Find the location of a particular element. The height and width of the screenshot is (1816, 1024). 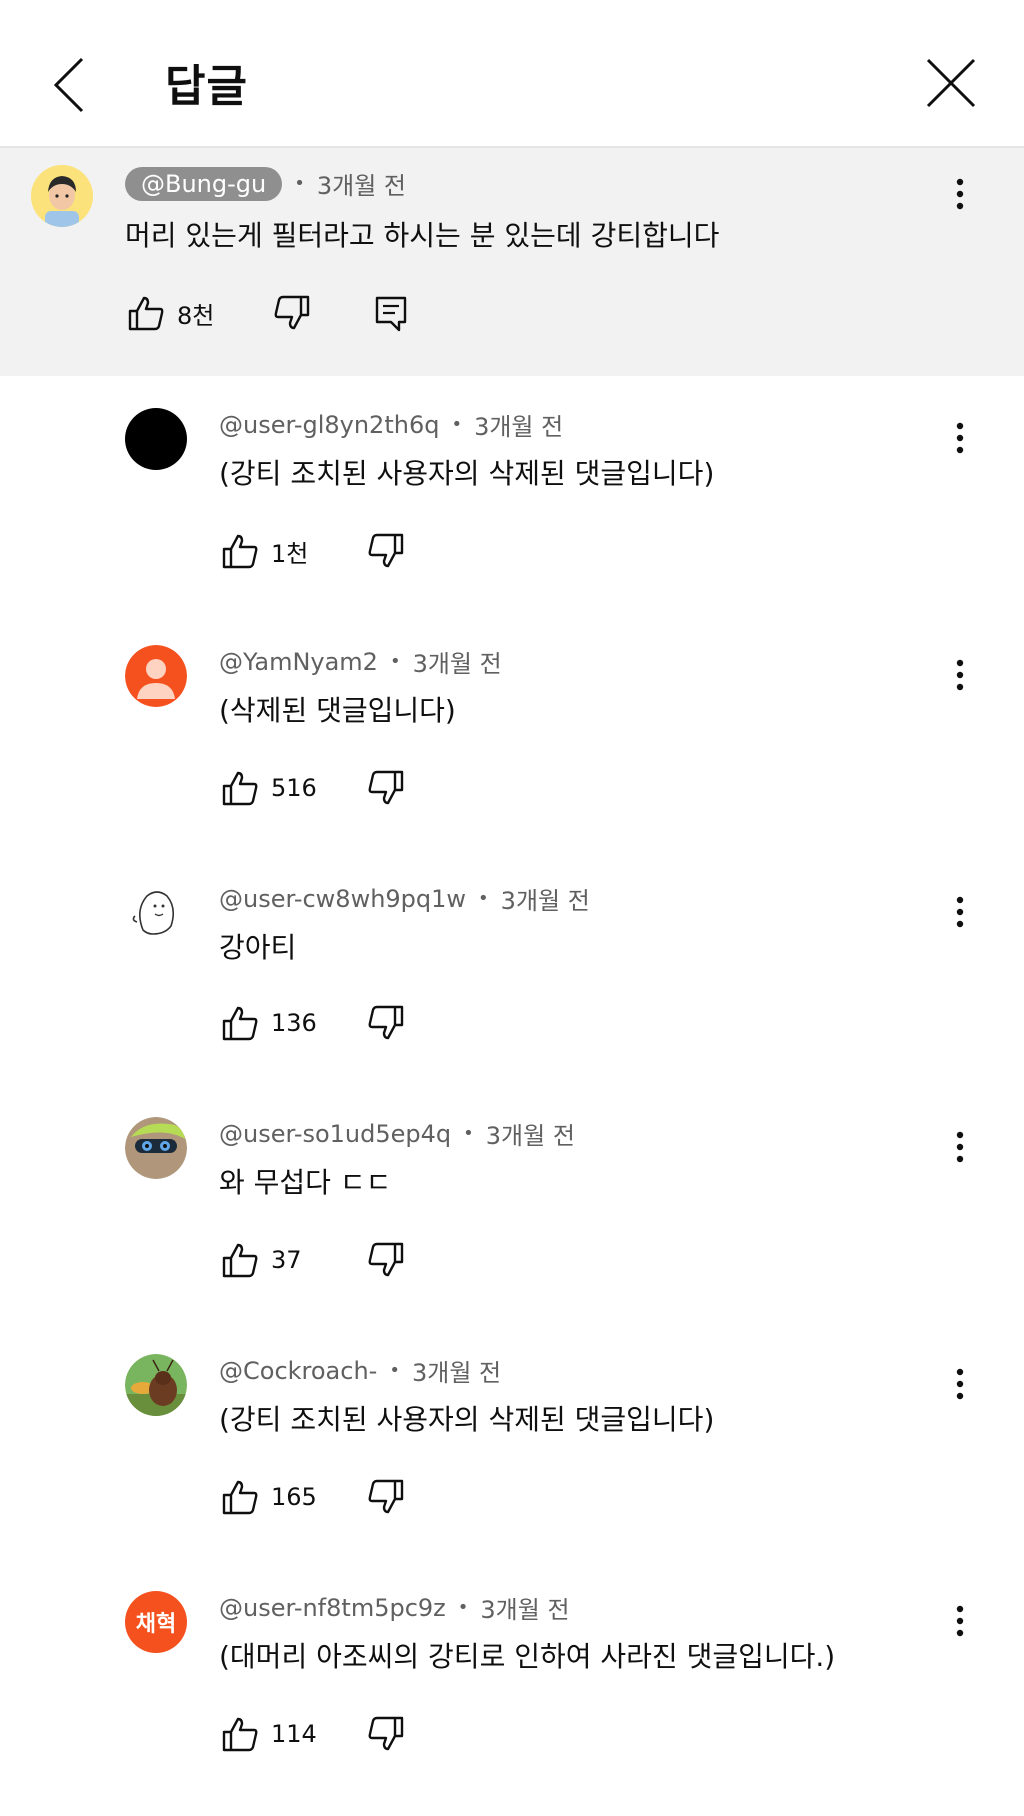

close-icon is located at coordinates (951, 83).